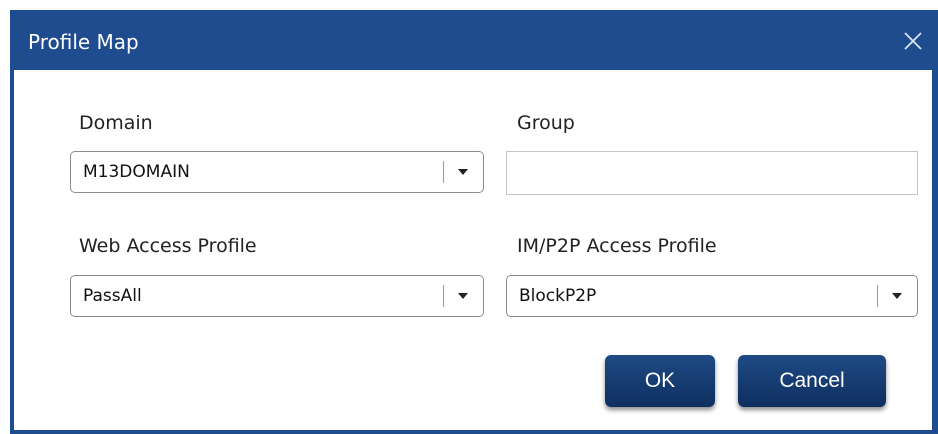 Image resolution: width=938 pixels, height=434 pixels. Describe the element at coordinates (116, 123) in the screenshot. I see `domain-label: Domain` at that location.